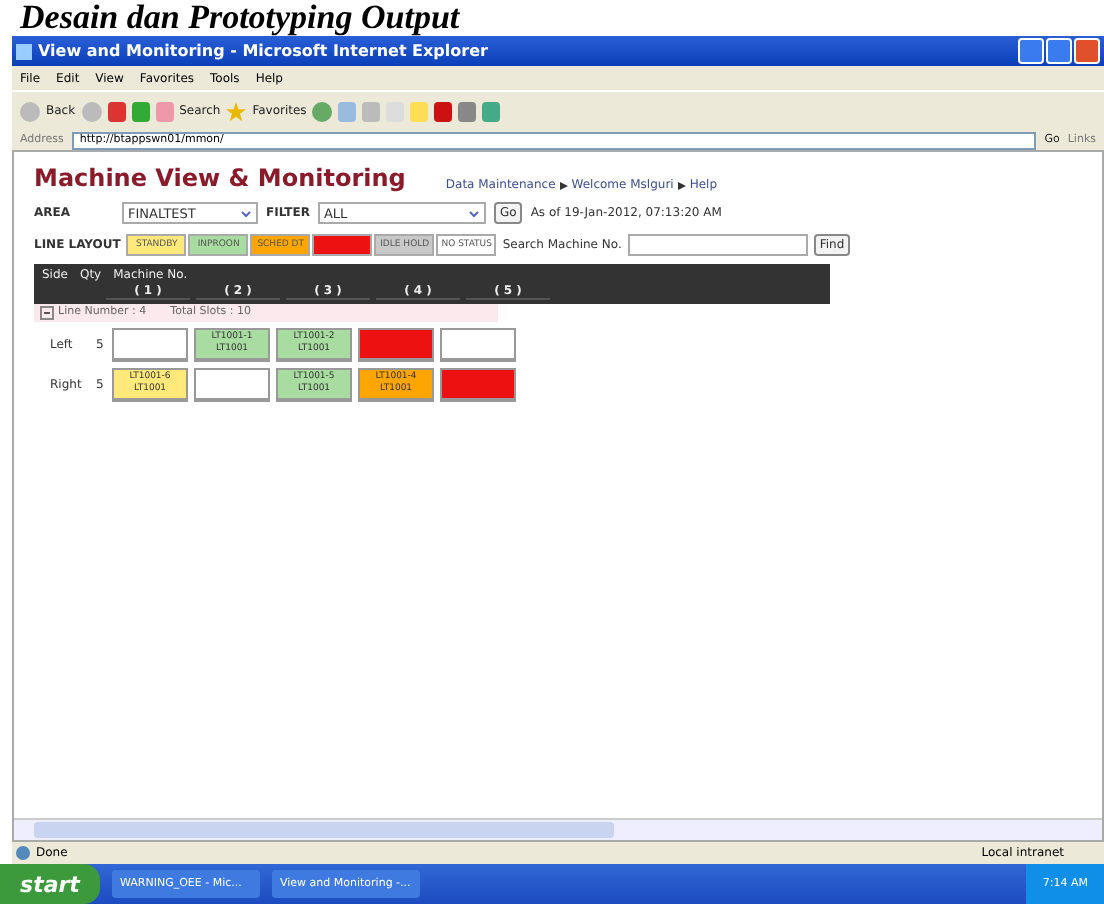 The width and height of the screenshot is (1104, 904). Describe the element at coordinates (1059, 51) in the screenshot. I see `maximize-button` at that location.